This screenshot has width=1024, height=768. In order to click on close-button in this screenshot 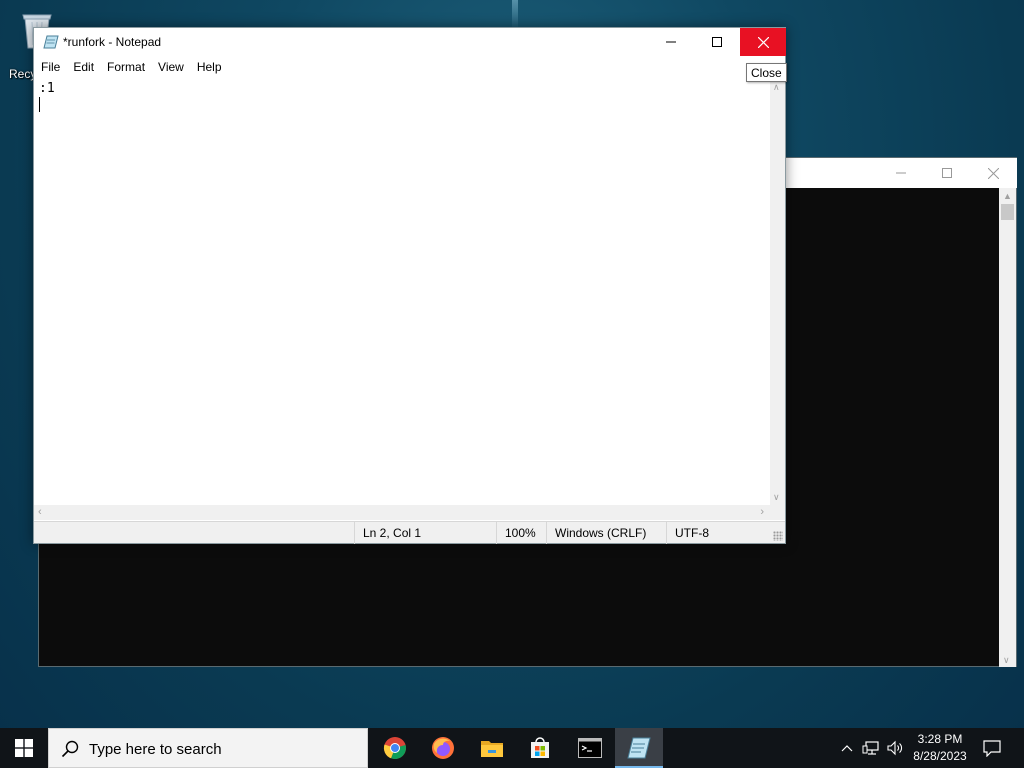, I will do `click(763, 42)`.